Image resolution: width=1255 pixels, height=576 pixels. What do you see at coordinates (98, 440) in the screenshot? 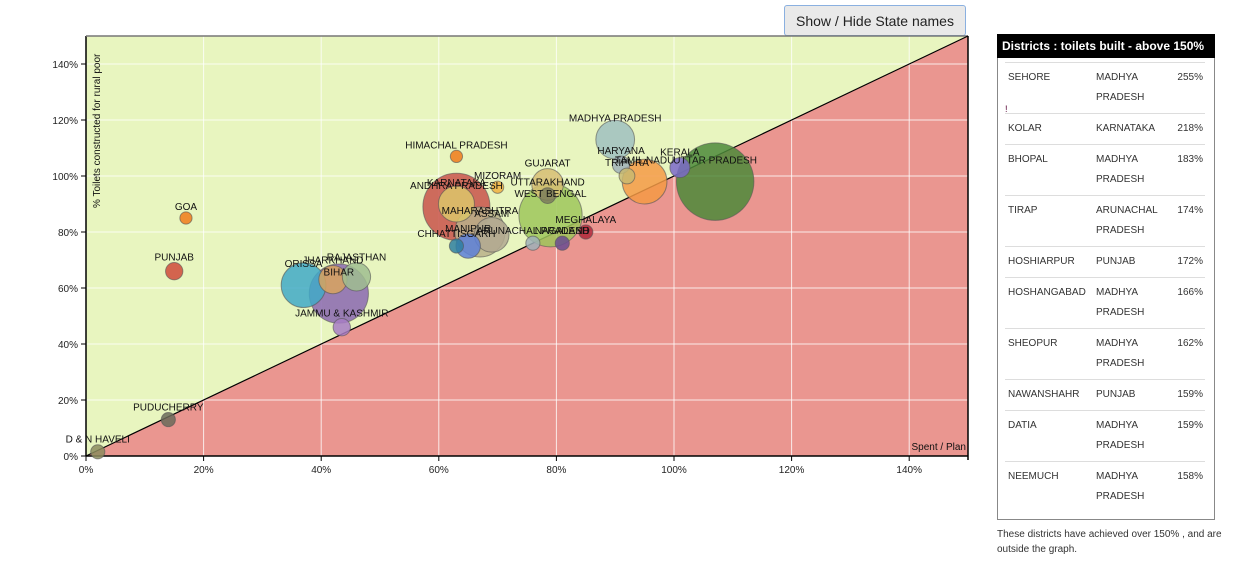
I see `bubble-label: D & N HAVELI` at bounding box center [98, 440].